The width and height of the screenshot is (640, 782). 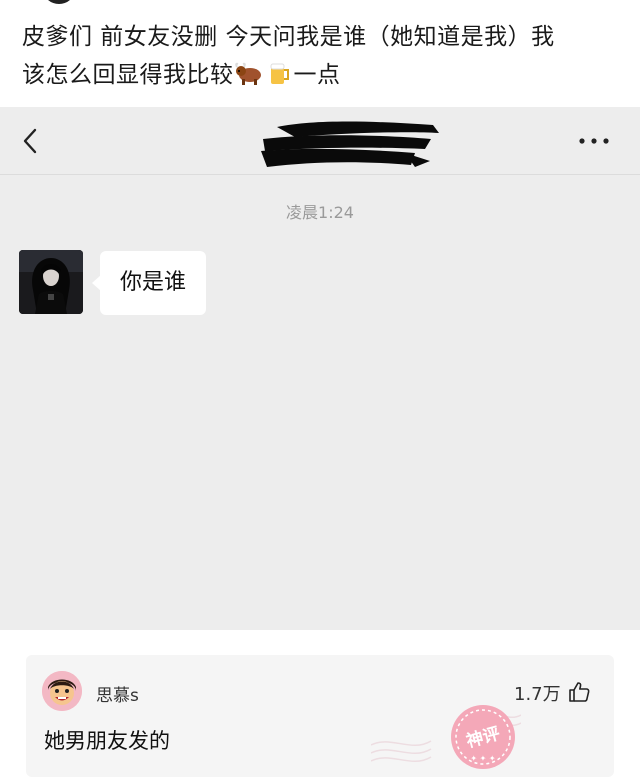 I want to click on title-line-2-prefix: 该怎么回显得我比较, so click(x=128, y=75).